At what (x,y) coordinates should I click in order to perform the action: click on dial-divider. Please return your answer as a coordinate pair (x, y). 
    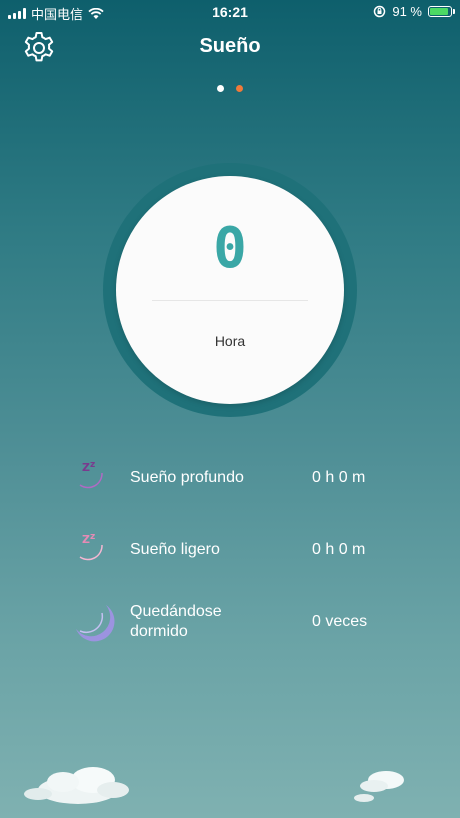
    Looking at the image, I should click on (230, 300).